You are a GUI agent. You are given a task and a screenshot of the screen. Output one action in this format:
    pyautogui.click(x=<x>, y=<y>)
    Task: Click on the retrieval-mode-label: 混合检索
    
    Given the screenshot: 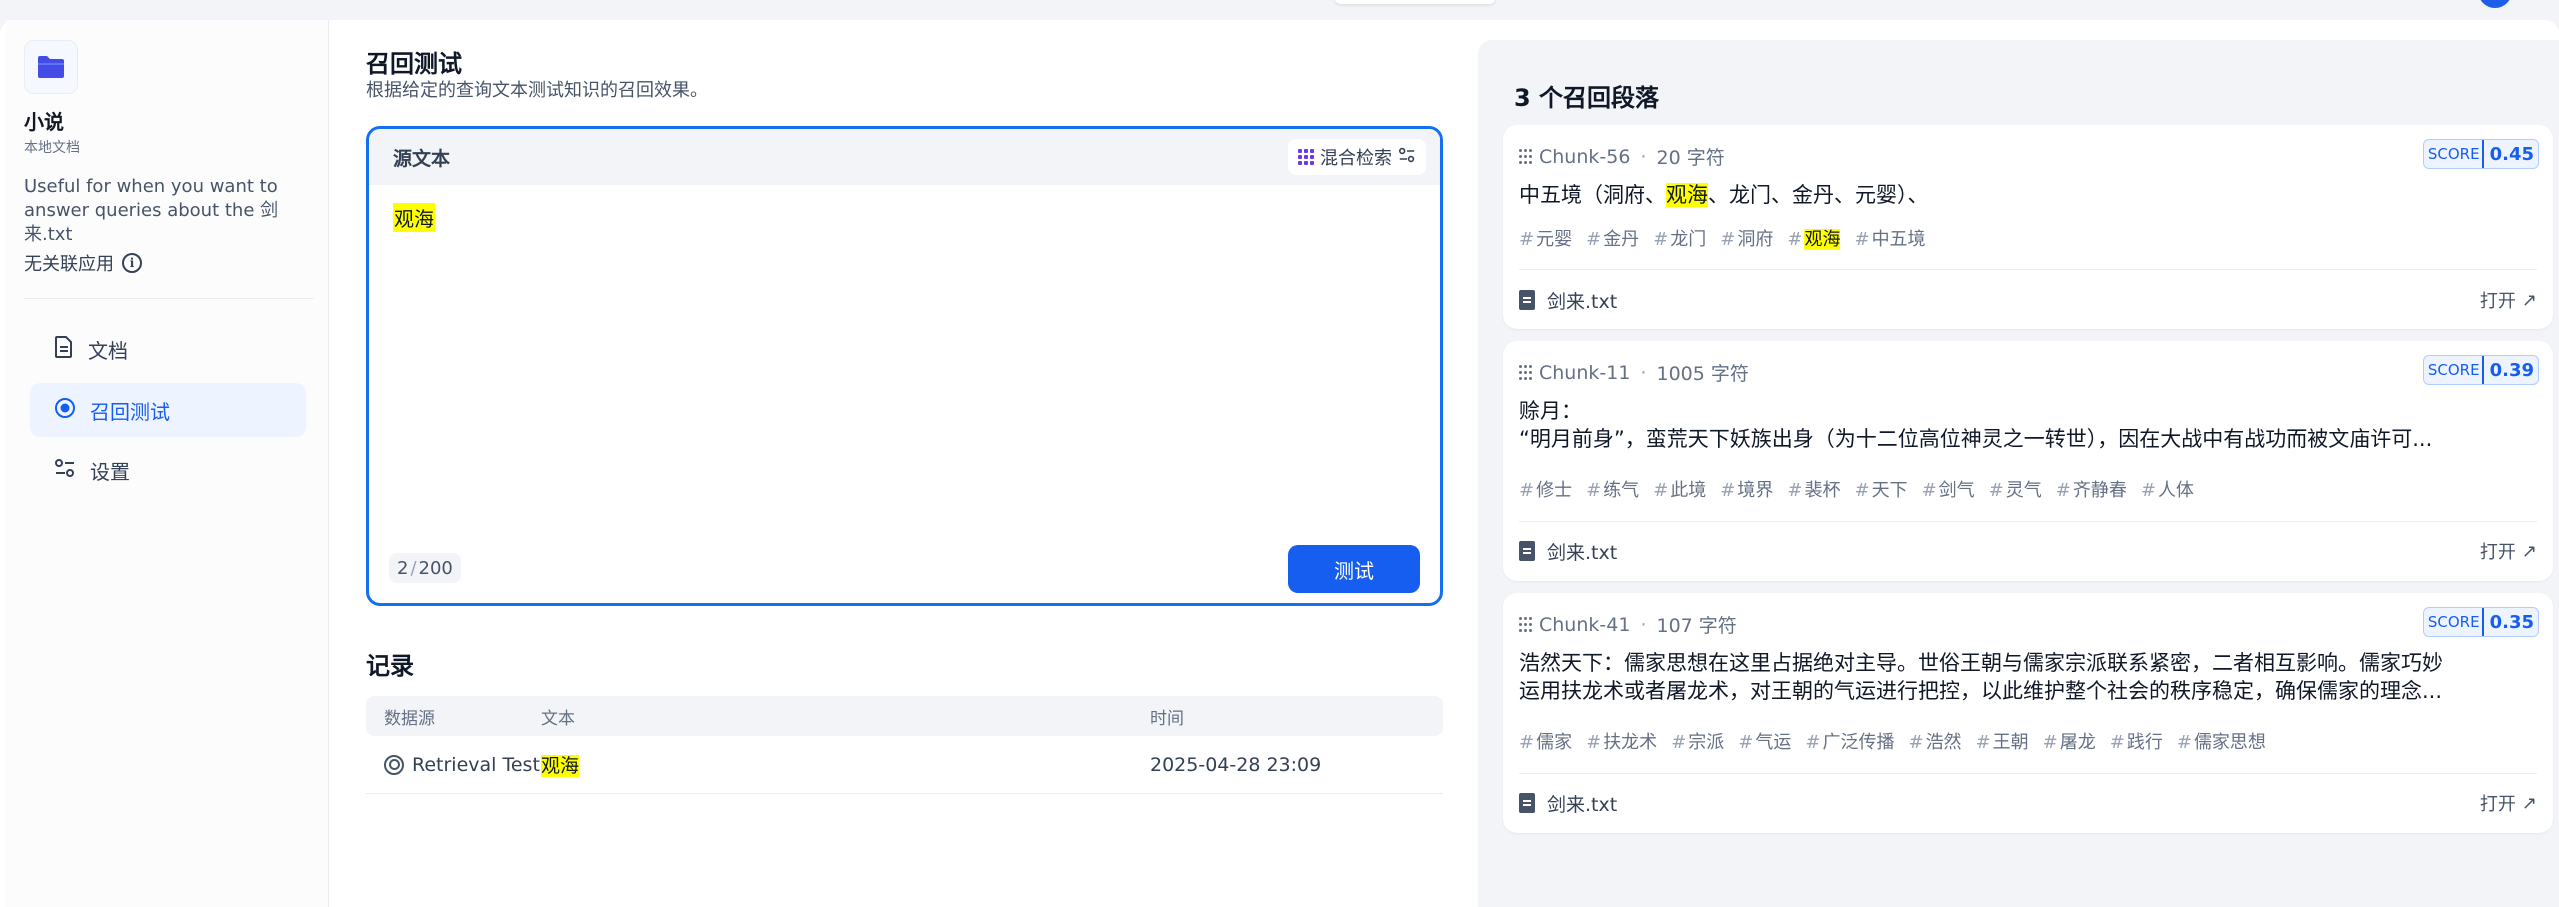 What is the action you would take?
    pyautogui.click(x=1356, y=158)
    